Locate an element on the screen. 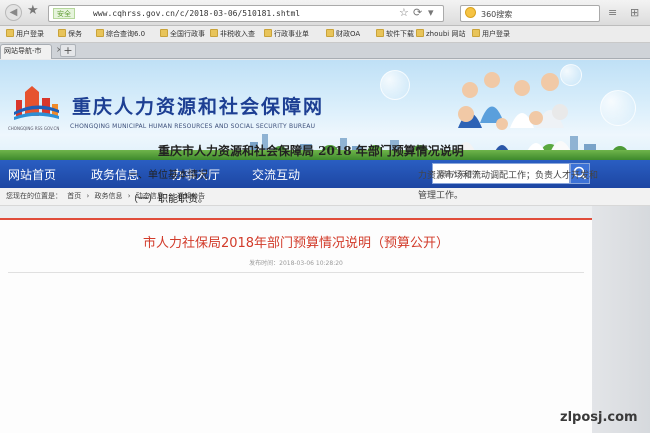  new-tab-button: + is located at coordinates (68, 50).